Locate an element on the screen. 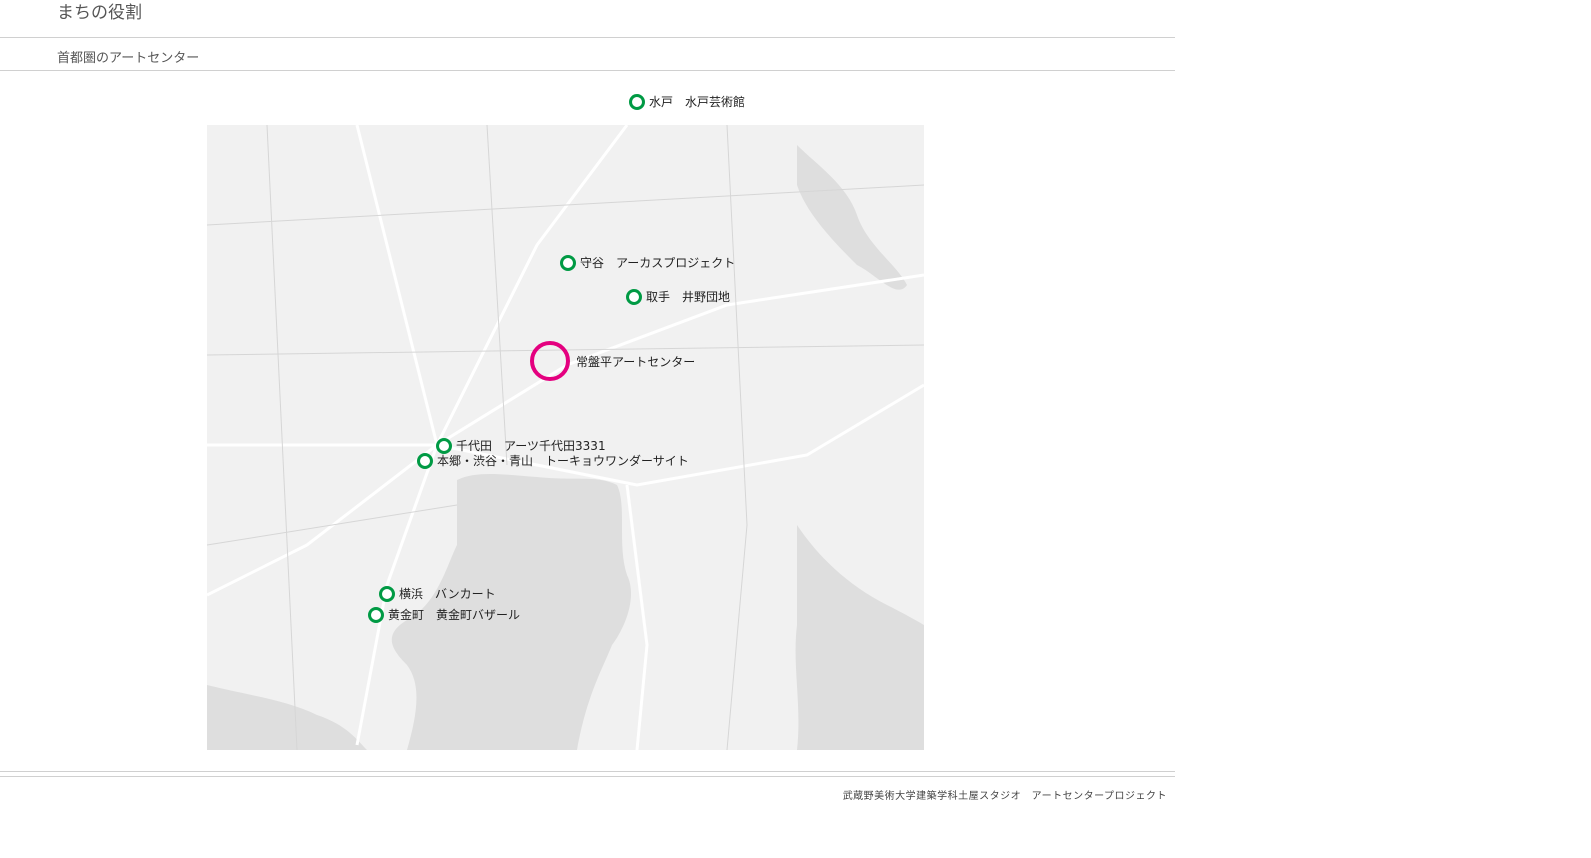  lake-kasumigaura is located at coordinates (852, 217).